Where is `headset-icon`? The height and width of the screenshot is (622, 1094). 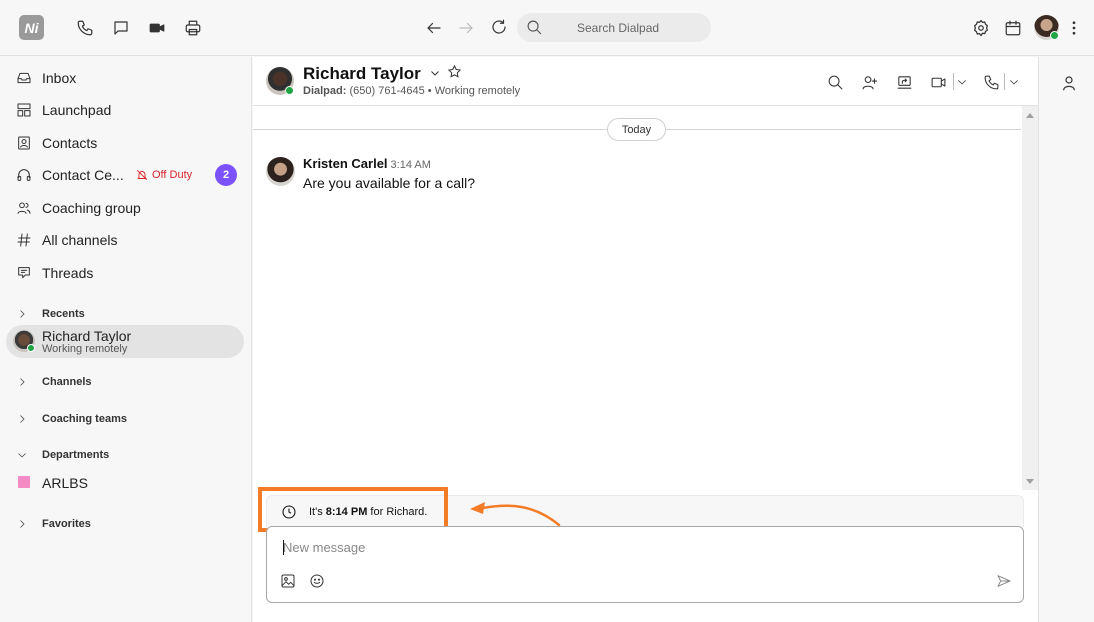 headset-icon is located at coordinates (24, 175).